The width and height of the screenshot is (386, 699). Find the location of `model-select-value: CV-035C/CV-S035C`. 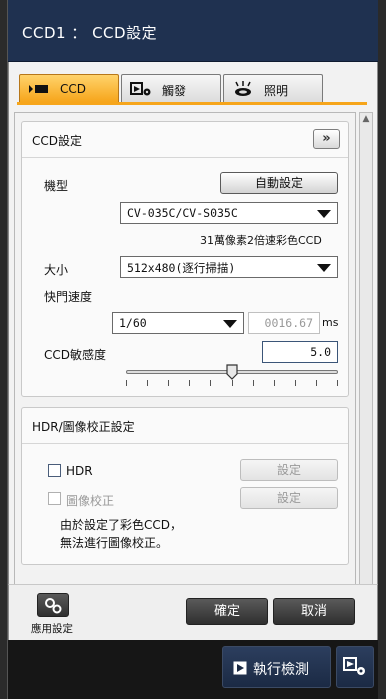

model-select-value: CV-035C/CV-S035C is located at coordinates (182, 213).